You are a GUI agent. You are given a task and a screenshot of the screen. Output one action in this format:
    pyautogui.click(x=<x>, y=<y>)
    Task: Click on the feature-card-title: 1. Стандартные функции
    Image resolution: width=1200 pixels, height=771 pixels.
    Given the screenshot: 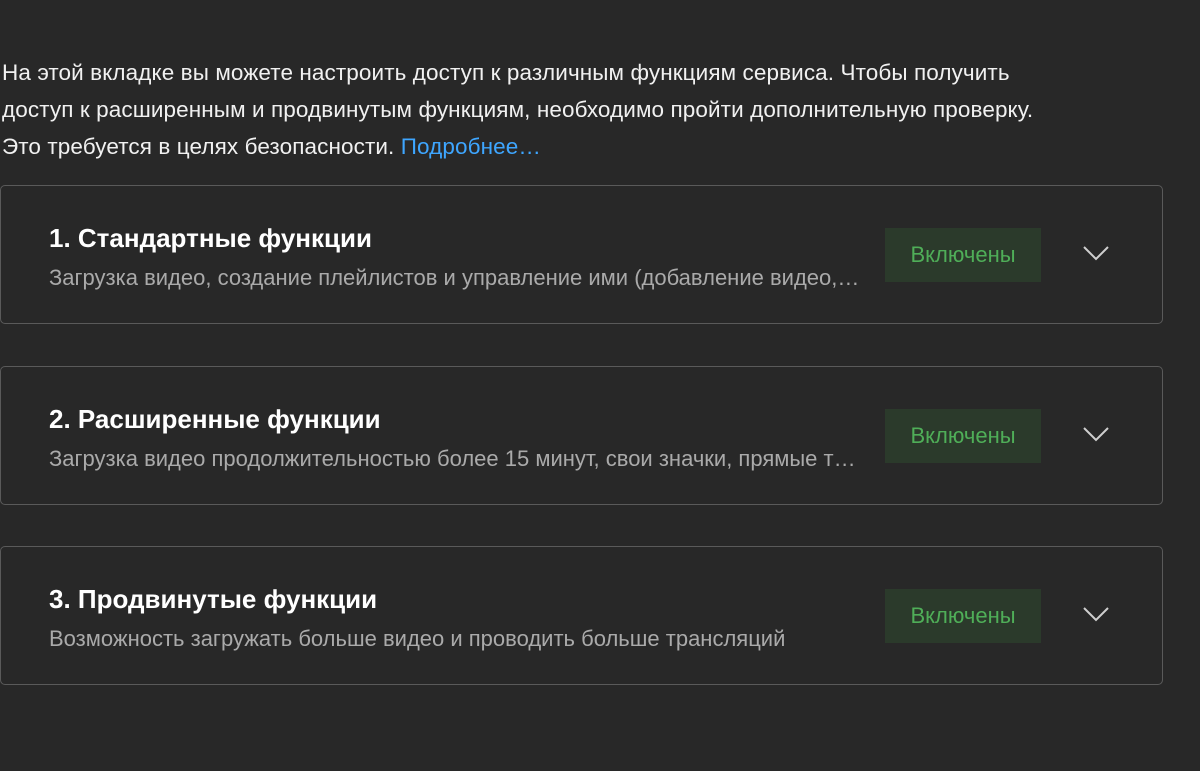 What is the action you would take?
    pyautogui.click(x=210, y=238)
    